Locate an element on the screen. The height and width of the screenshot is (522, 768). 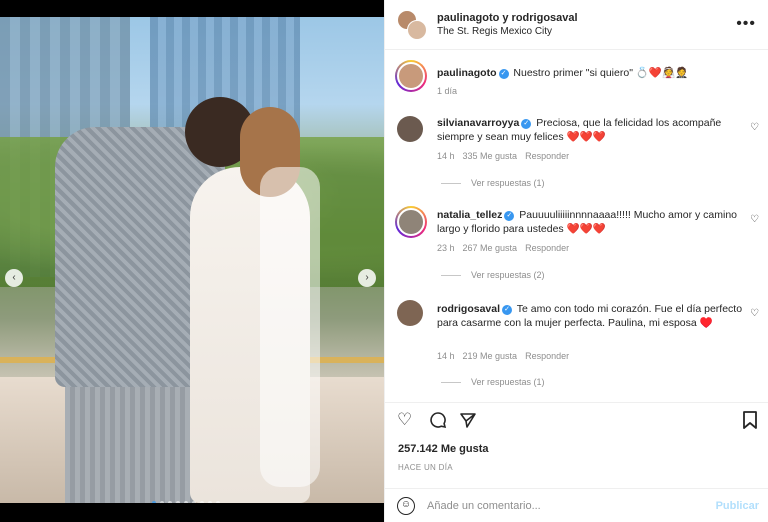
comment-composer: ☺ Publicar is located at coordinates (576, 505).